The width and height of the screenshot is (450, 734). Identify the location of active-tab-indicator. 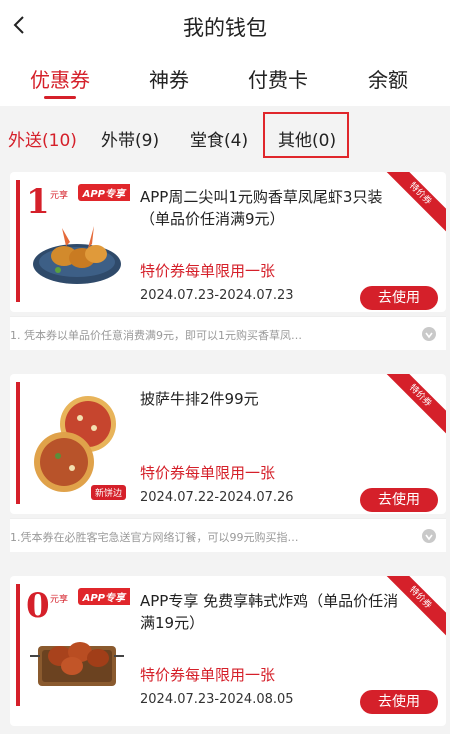
(60, 97).